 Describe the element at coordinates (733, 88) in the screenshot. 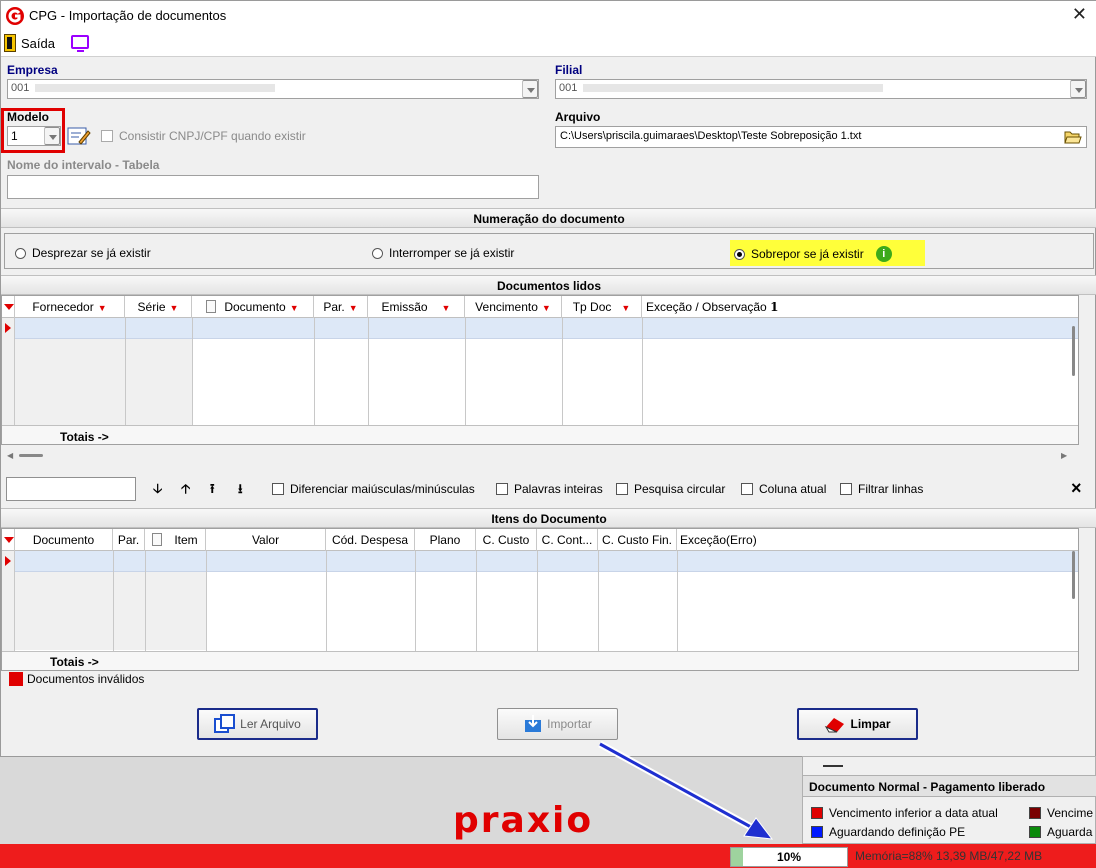

I see `filial-name-redacted` at that location.